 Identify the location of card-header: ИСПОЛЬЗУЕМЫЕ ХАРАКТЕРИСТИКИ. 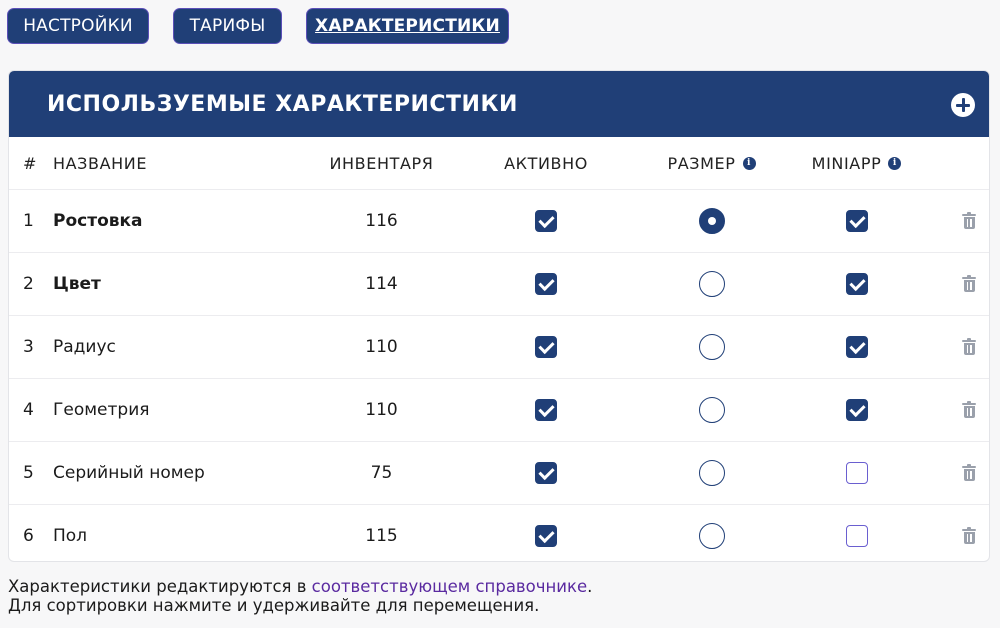
(499, 104).